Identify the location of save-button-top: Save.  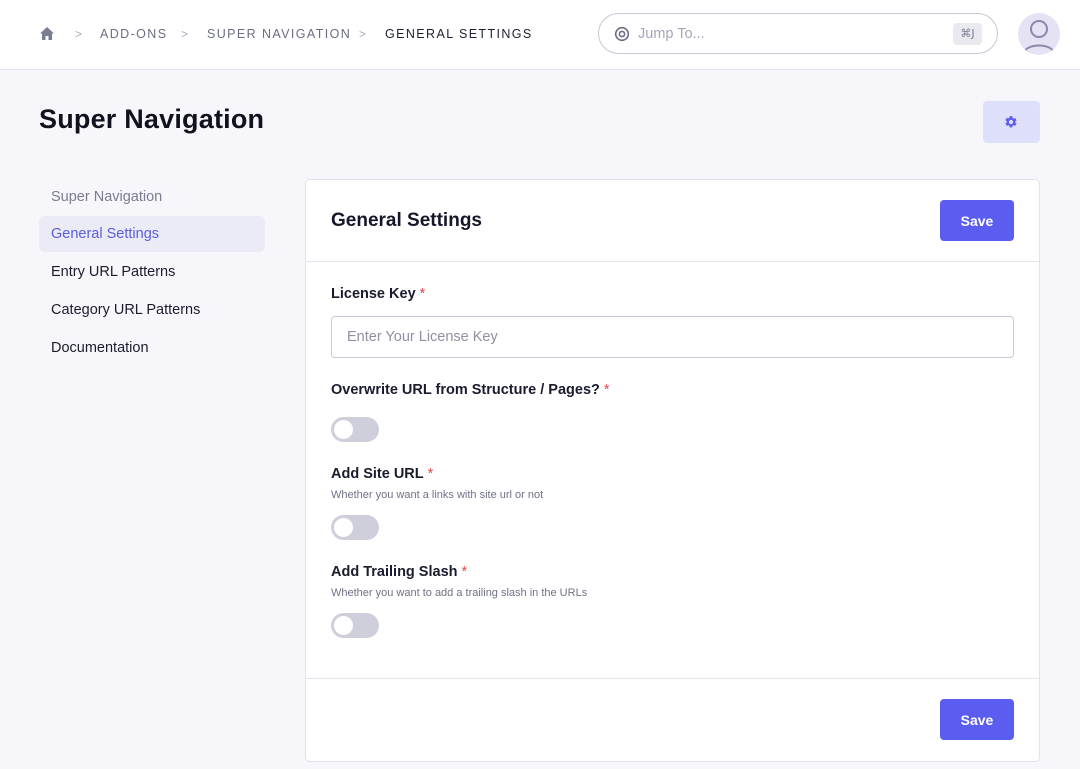
(977, 220).